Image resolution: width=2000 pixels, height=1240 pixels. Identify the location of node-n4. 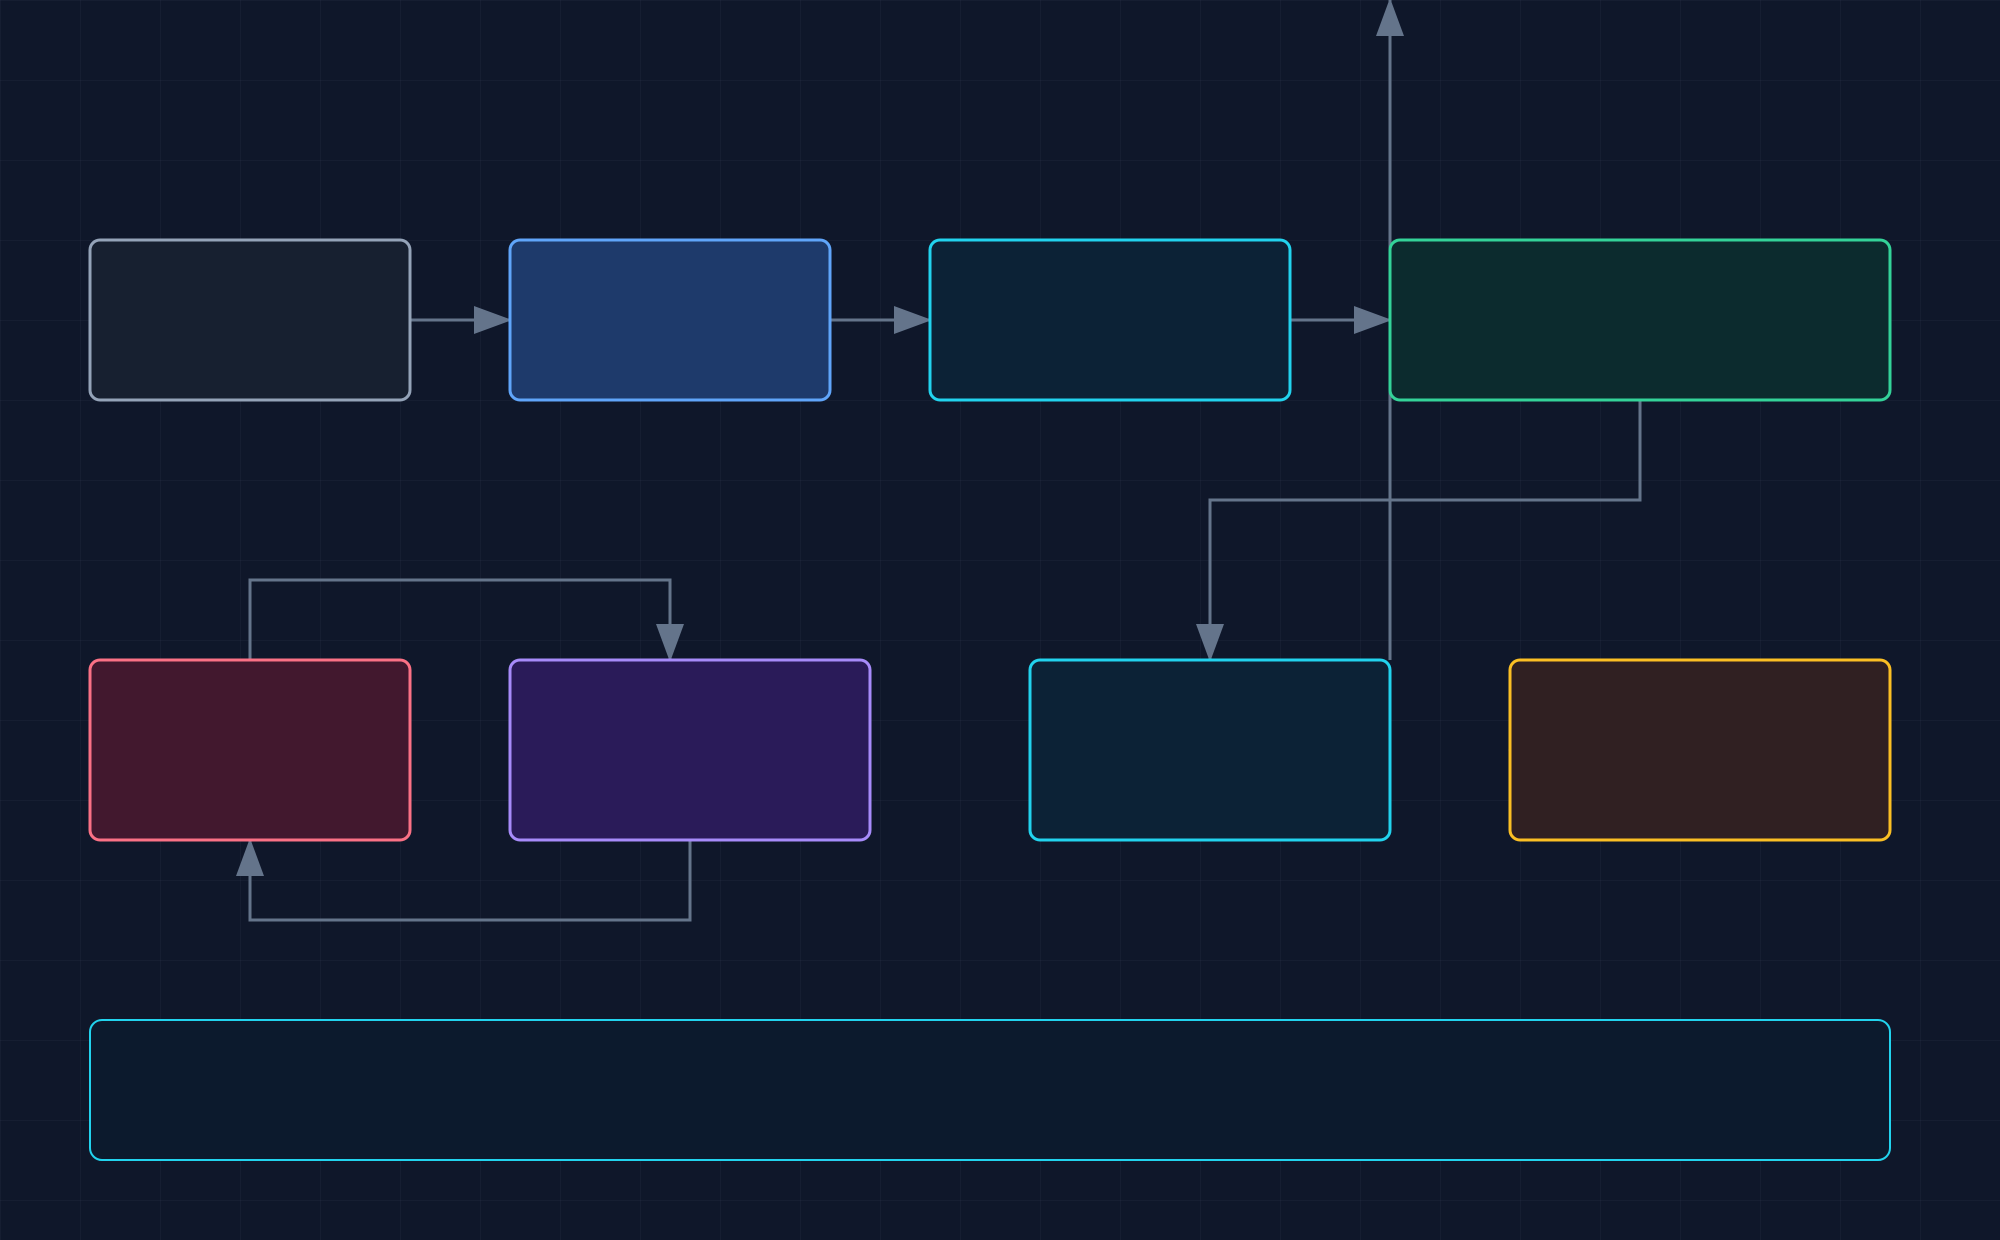
(1640, 320).